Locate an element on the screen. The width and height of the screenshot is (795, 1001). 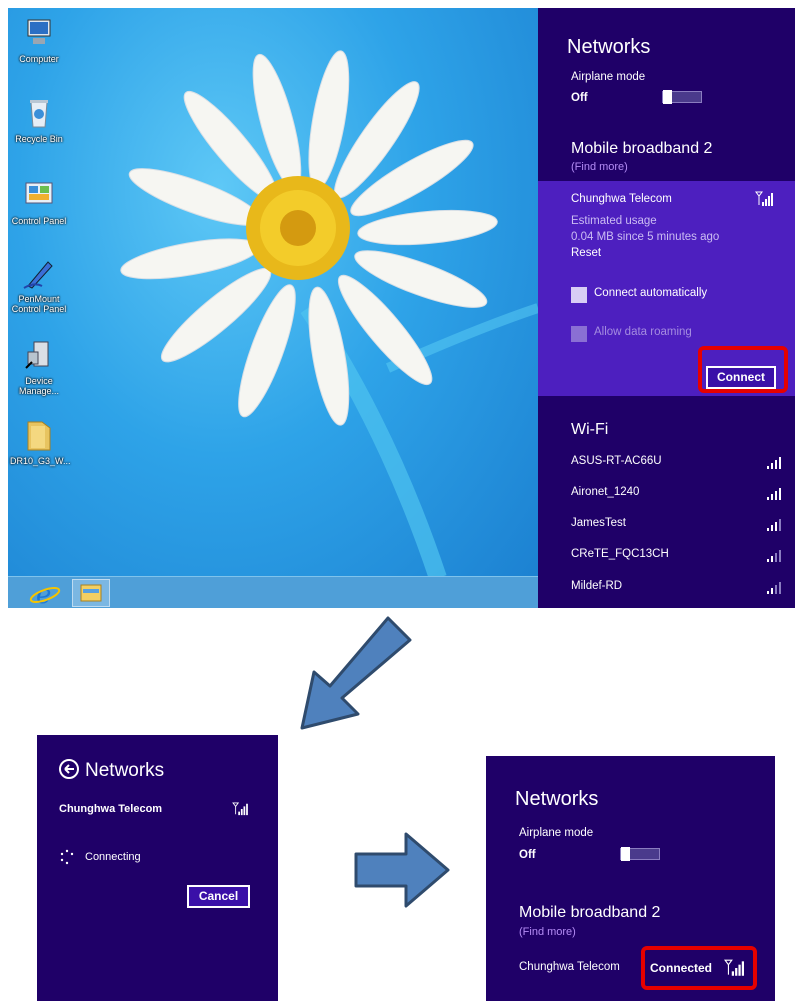
usage-value: 0.04 MB since 5 minutes ago is located at coordinates (645, 237).